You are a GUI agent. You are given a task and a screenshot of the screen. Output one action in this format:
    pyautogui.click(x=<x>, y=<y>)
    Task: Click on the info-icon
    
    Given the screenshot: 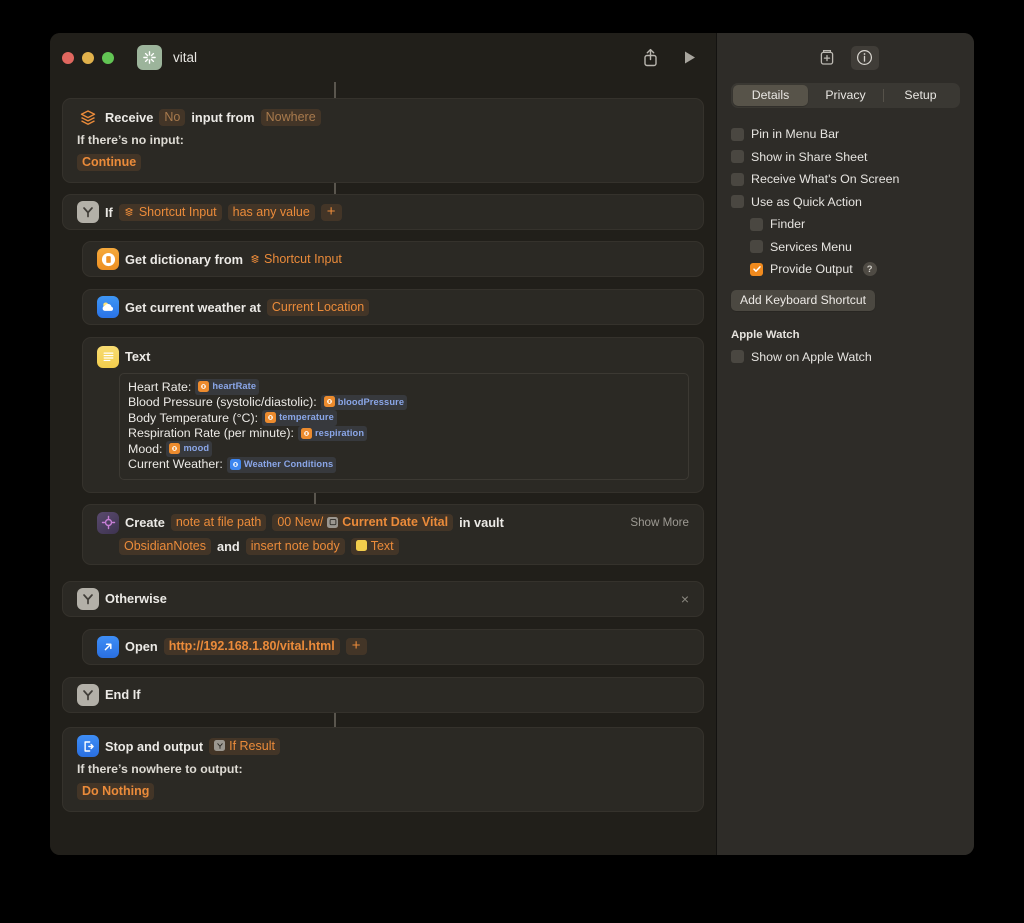 What is the action you would take?
    pyautogui.click(x=864, y=57)
    